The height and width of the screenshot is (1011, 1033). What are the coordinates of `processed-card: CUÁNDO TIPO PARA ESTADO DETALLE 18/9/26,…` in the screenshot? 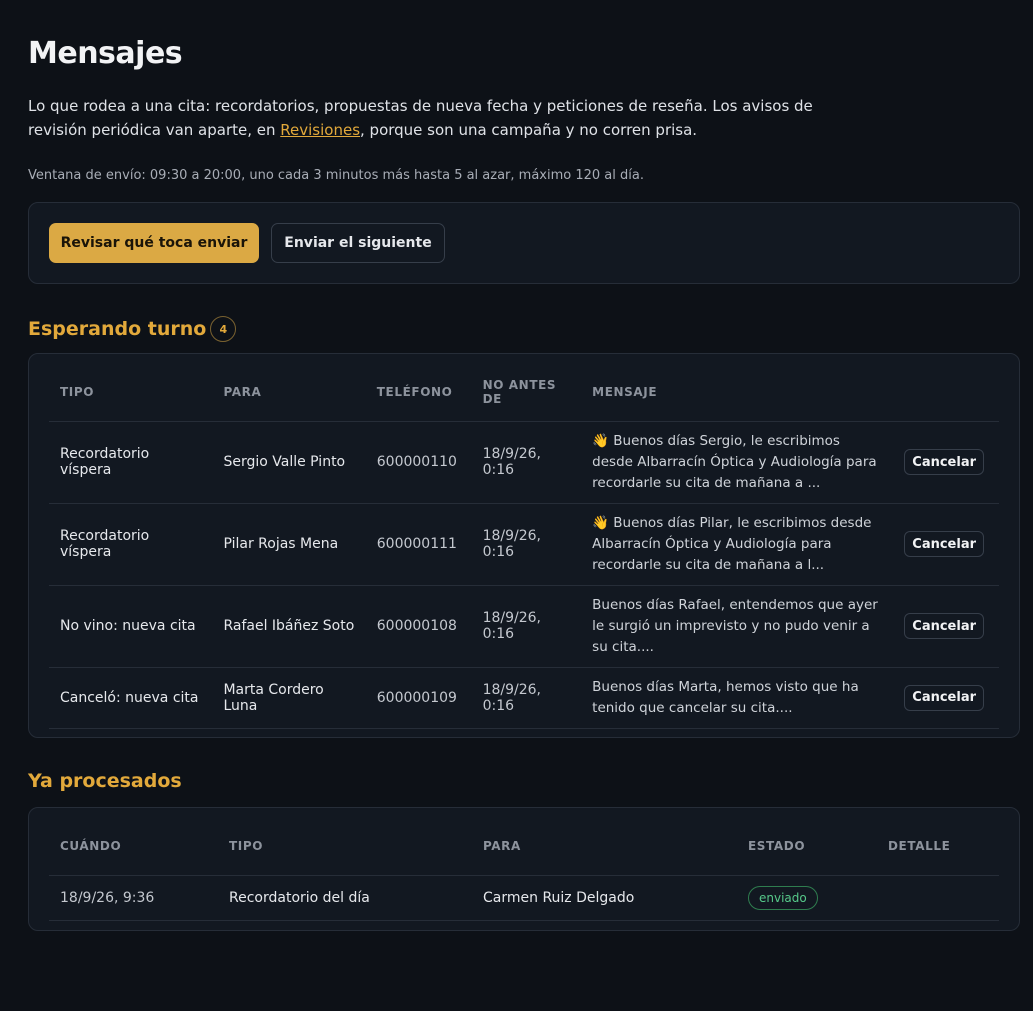 It's located at (524, 869).